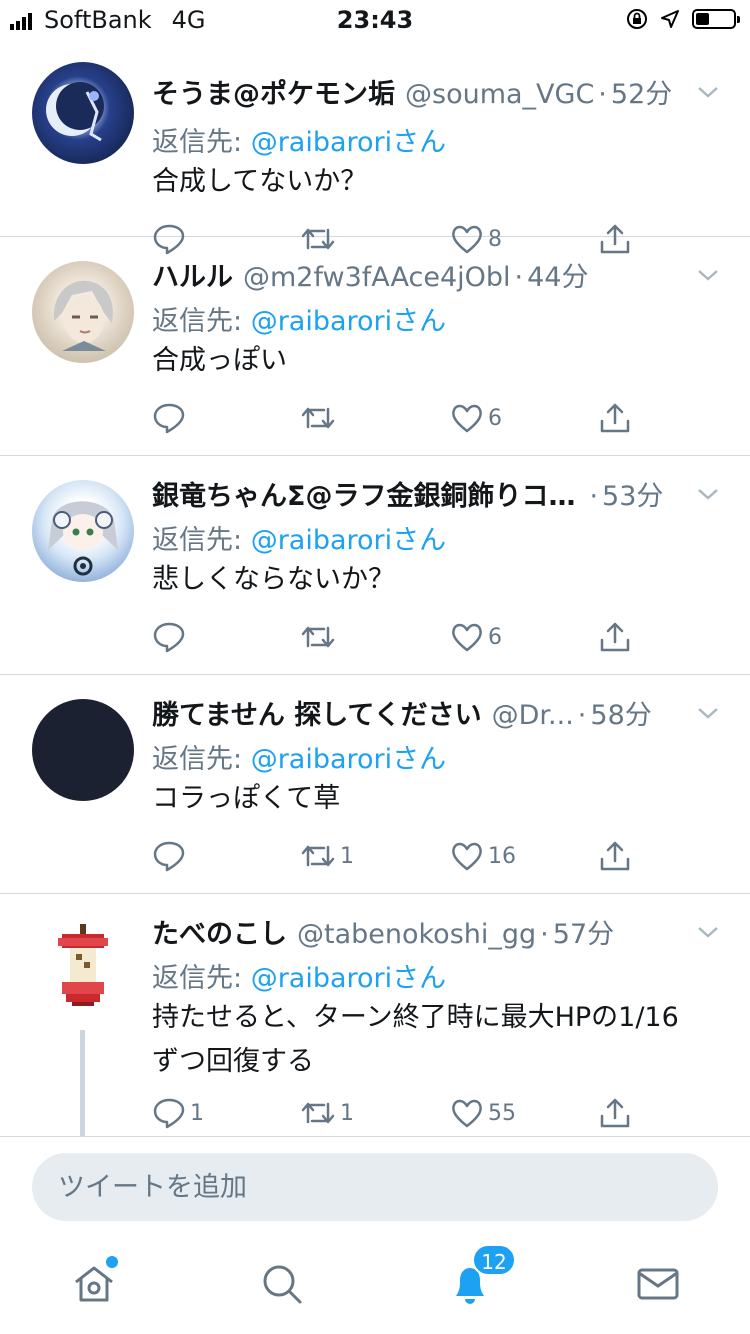  Describe the element at coordinates (197, 1113) in the screenshot. I see `reply-count: 1` at that location.